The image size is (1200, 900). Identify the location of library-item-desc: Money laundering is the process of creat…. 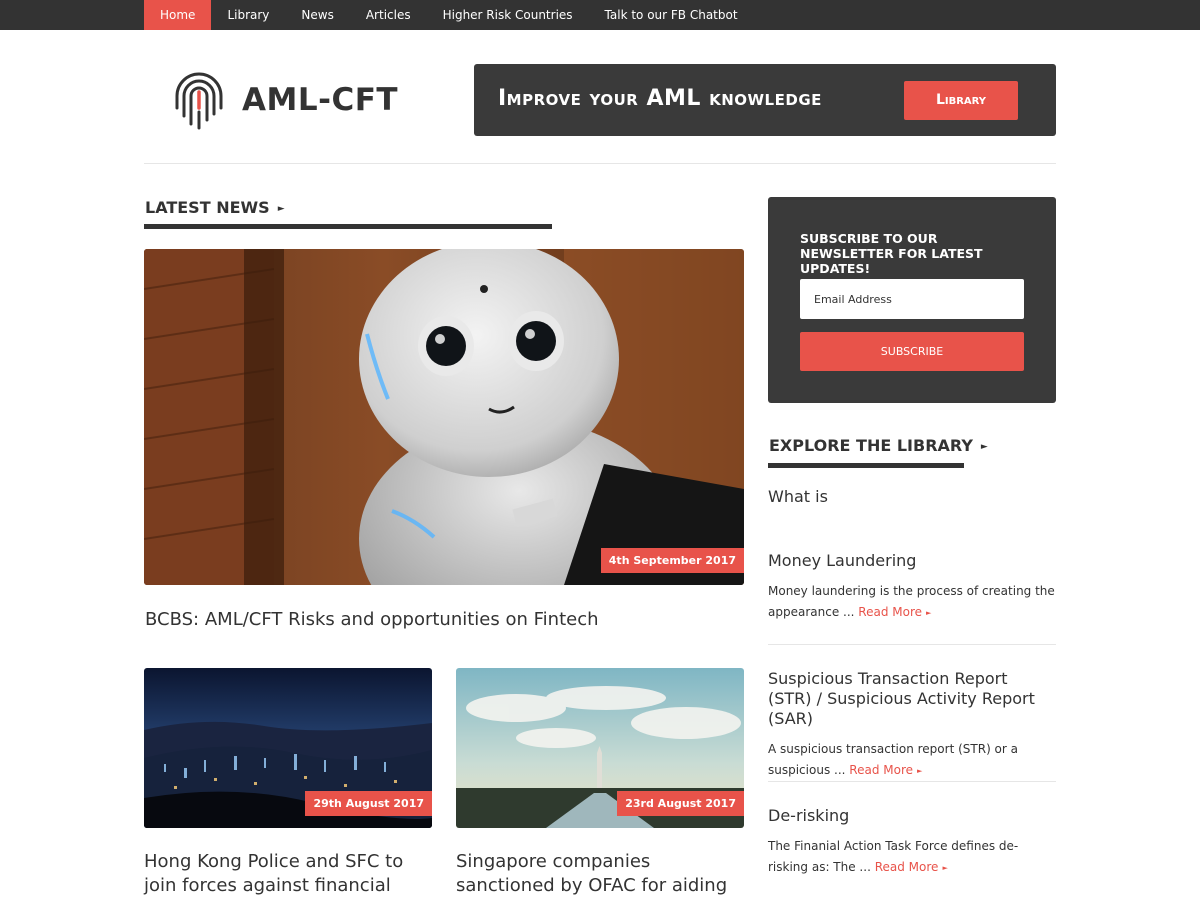
(912, 602).